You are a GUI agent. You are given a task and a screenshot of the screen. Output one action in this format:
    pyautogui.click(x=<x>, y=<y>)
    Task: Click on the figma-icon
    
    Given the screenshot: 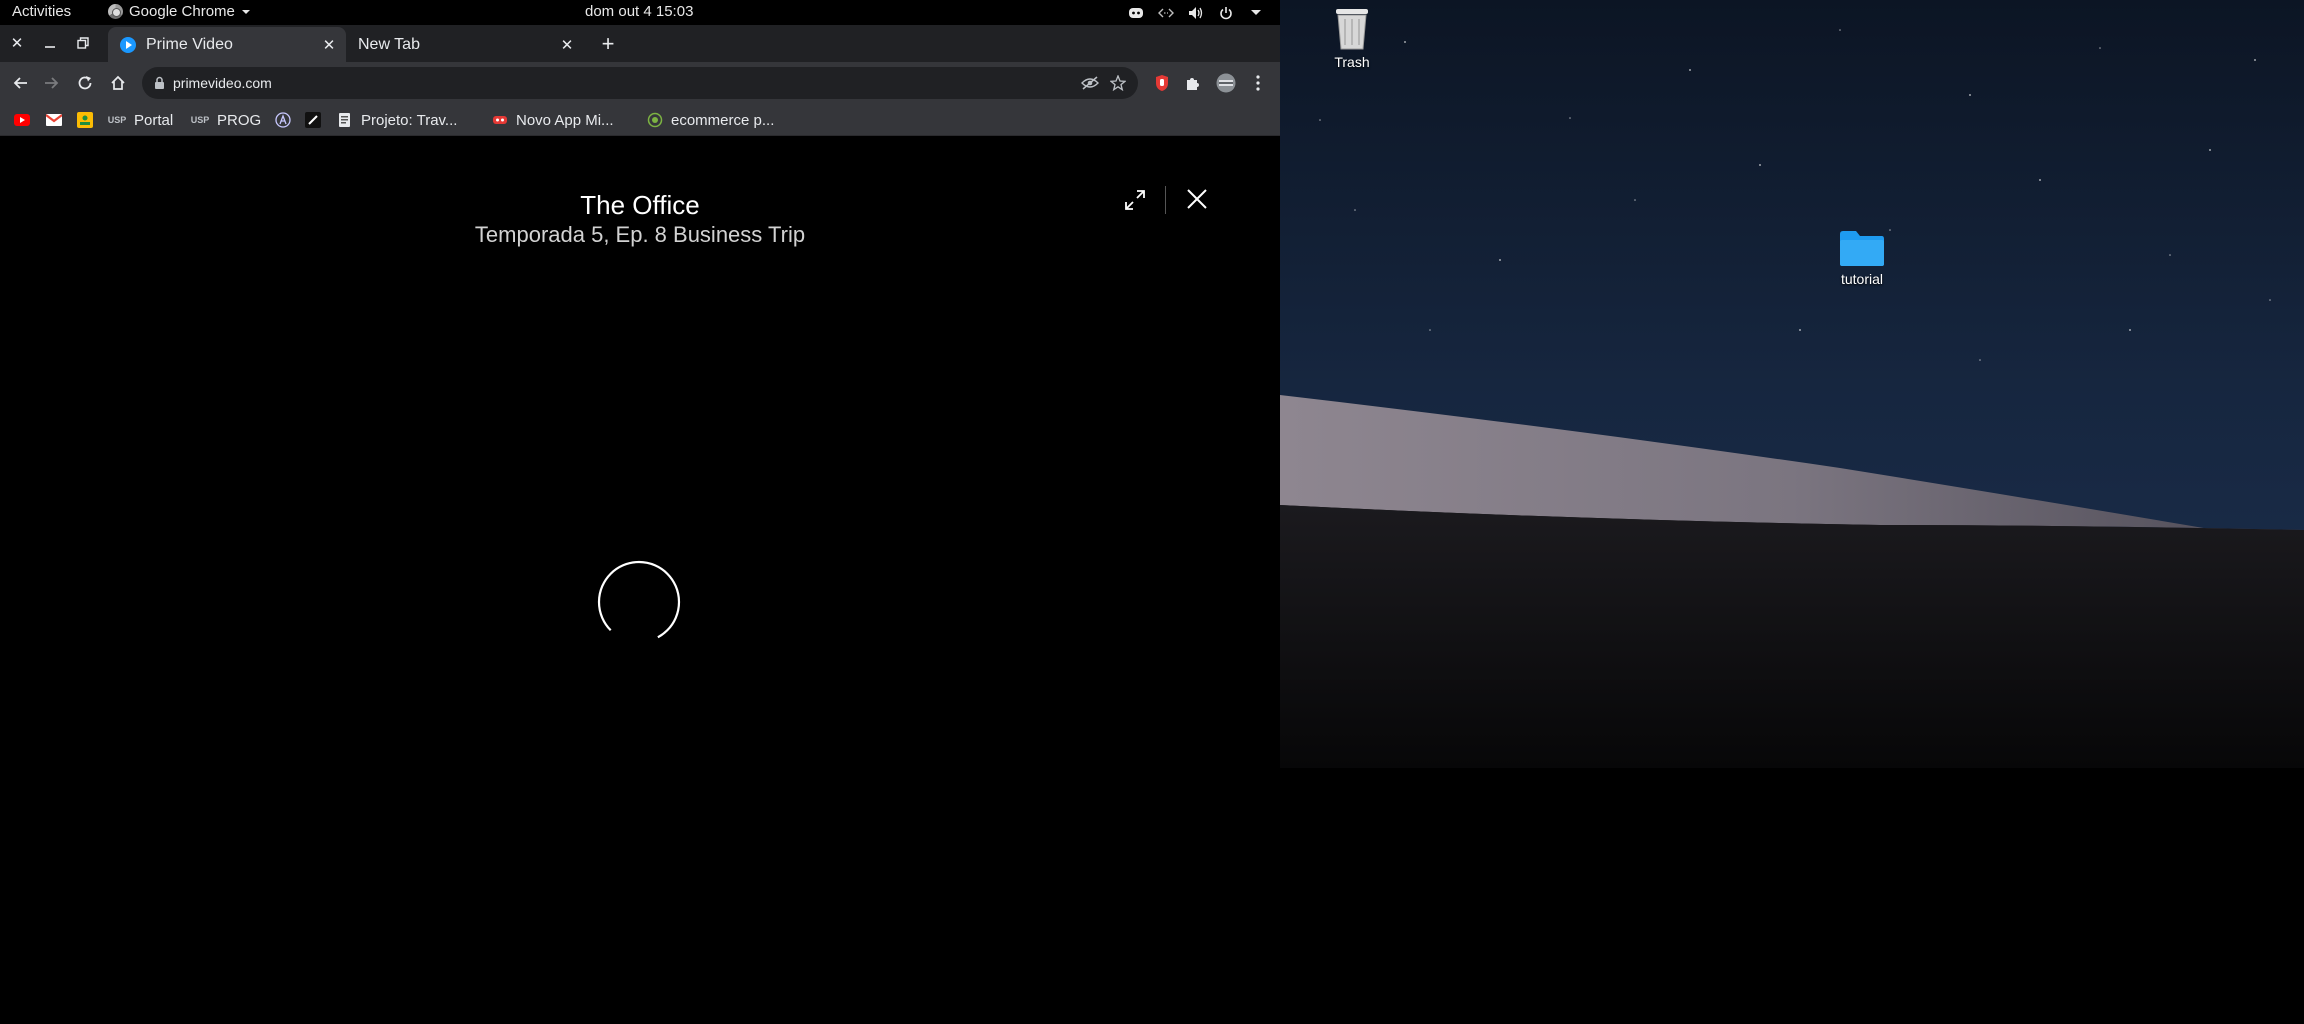 What is the action you would take?
    pyautogui.click(x=655, y=120)
    